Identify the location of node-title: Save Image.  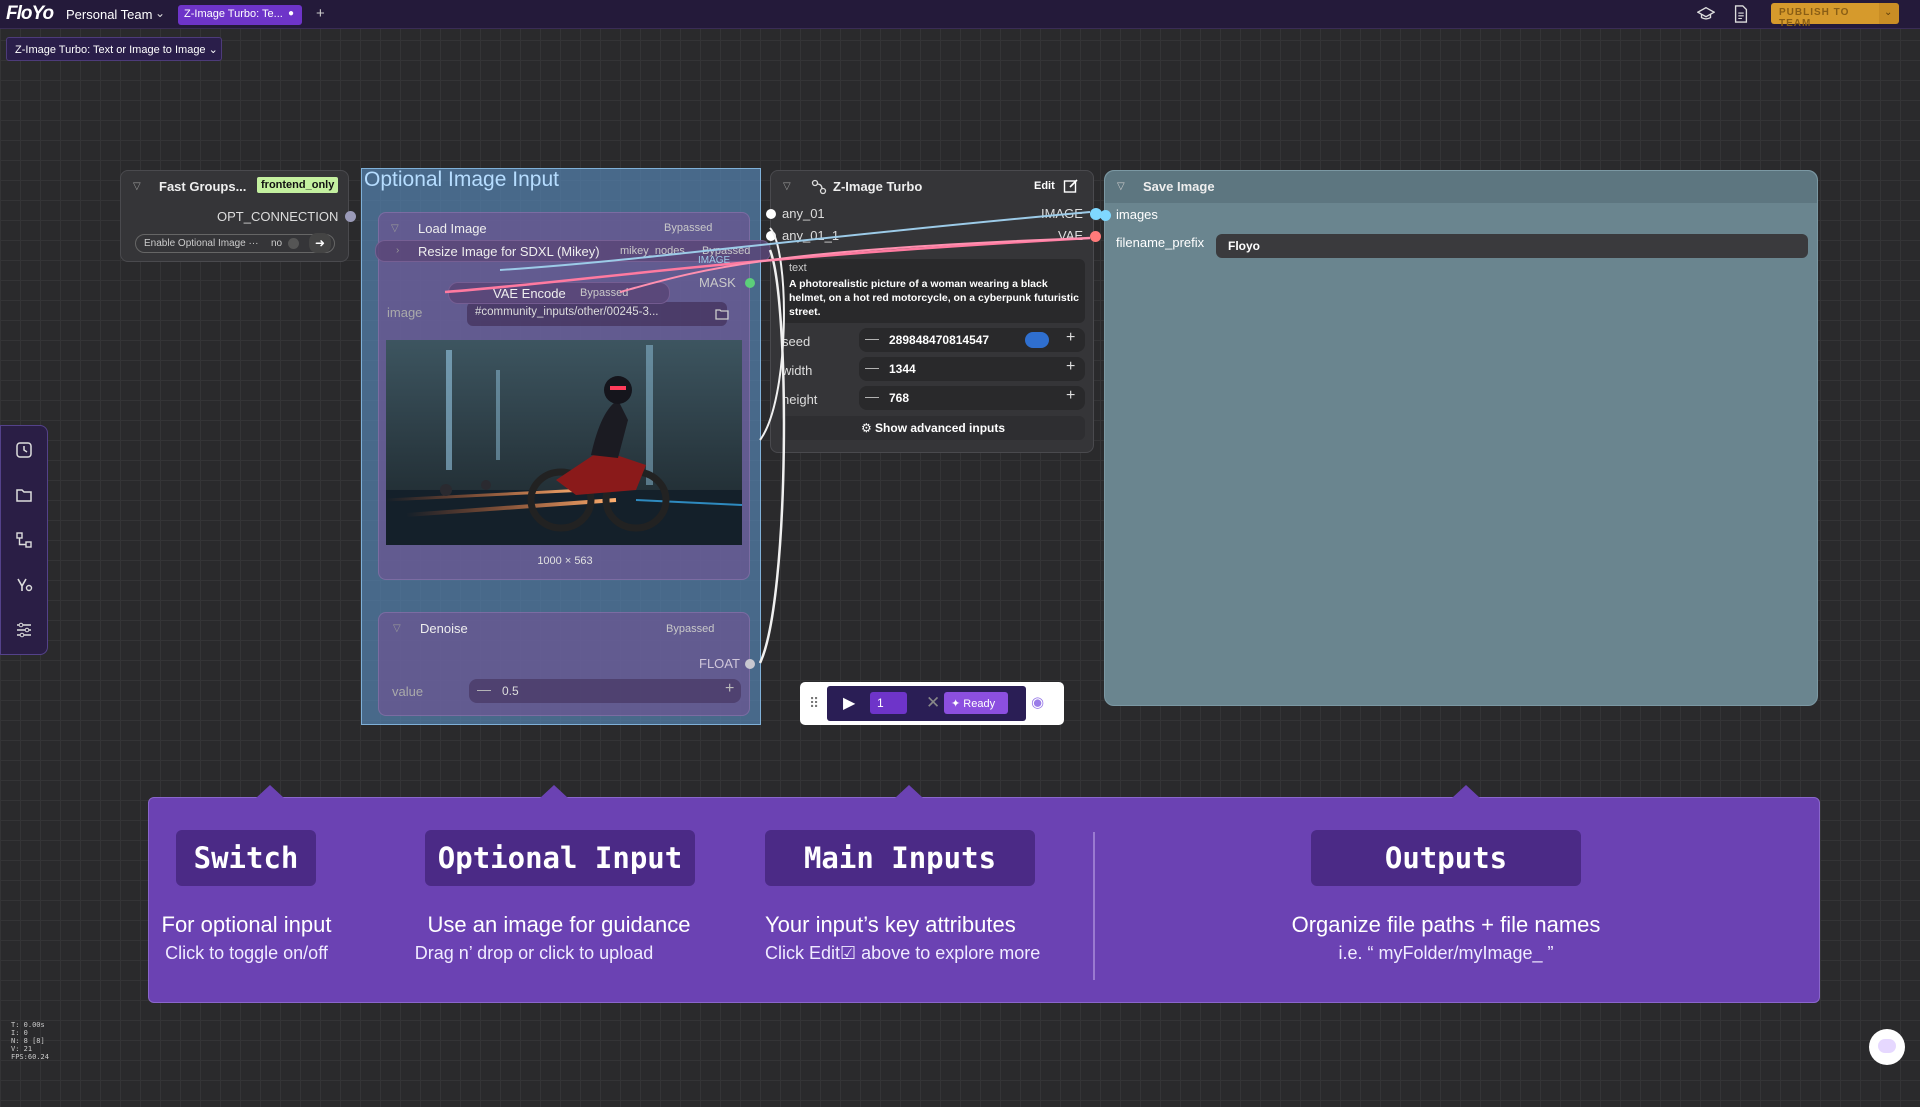
(1179, 186).